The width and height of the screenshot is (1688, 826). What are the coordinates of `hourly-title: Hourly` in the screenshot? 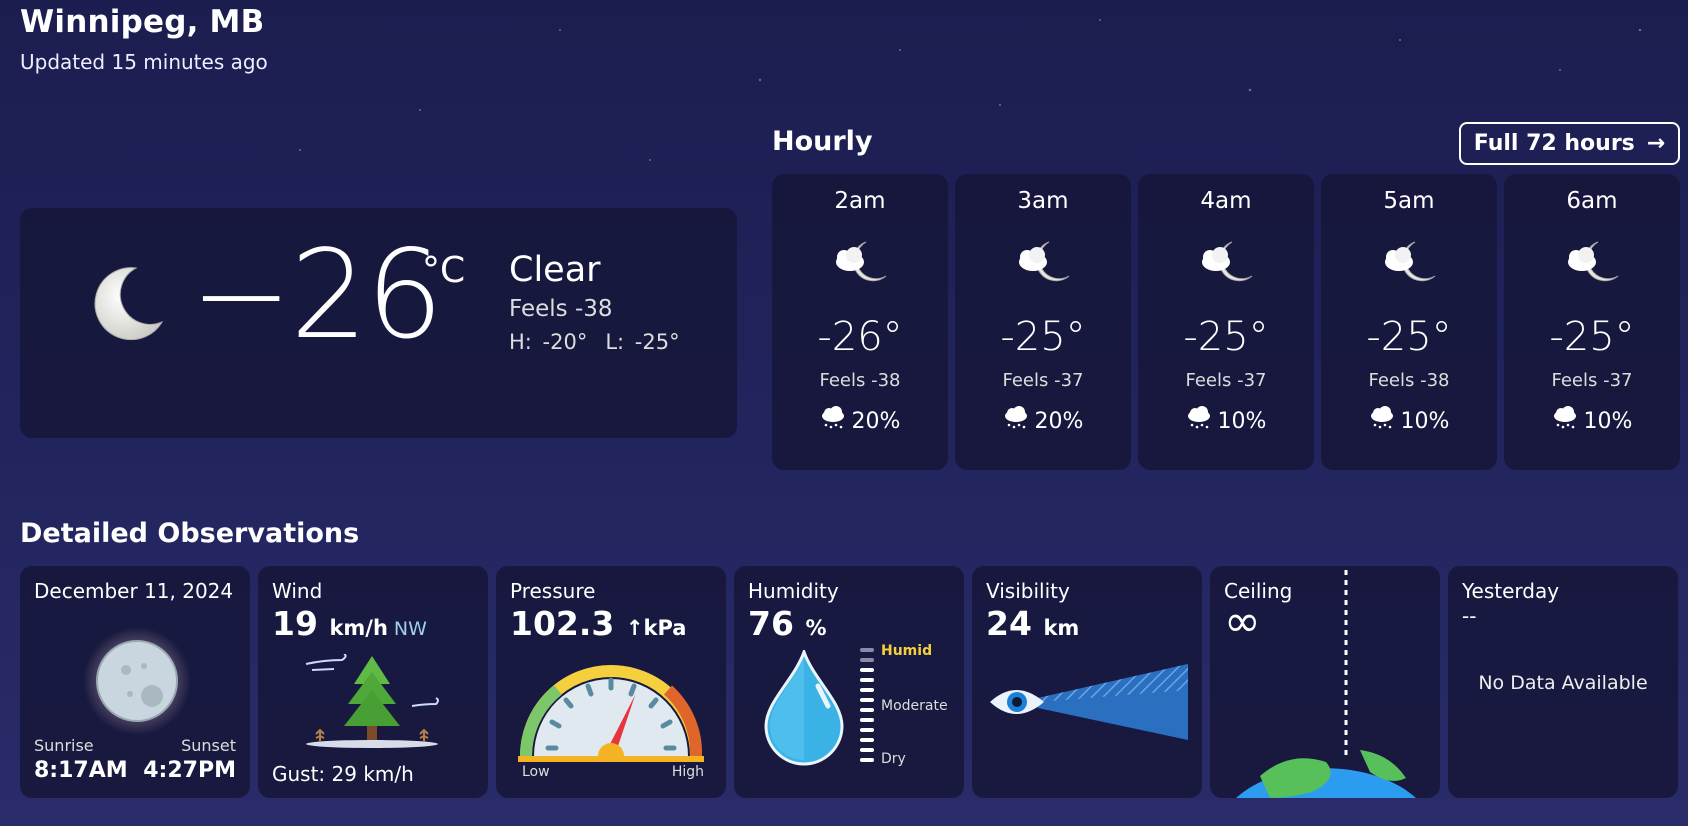 It's located at (822, 141).